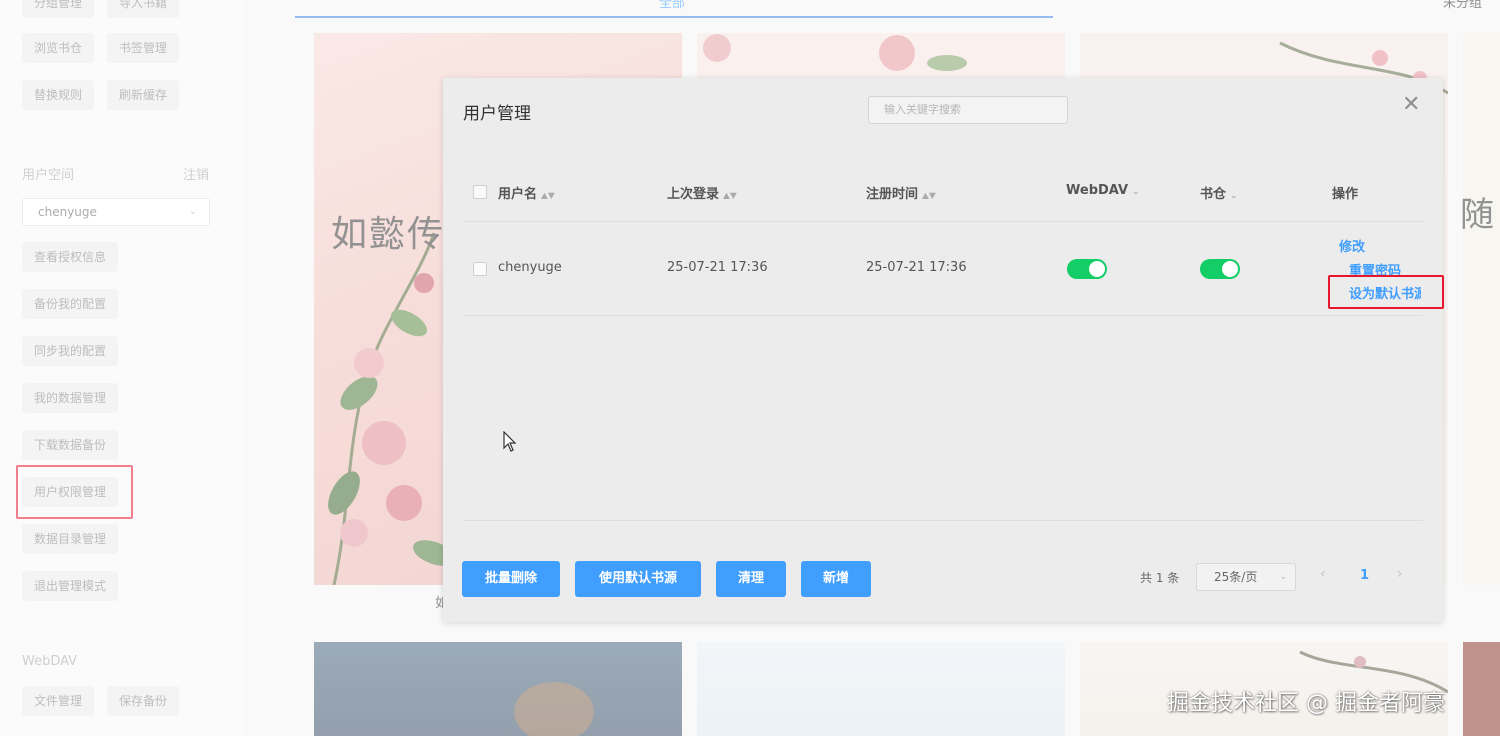 This screenshot has height=736, width=1500. I want to click on prev-page-icon: ‹, so click(1323, 574).